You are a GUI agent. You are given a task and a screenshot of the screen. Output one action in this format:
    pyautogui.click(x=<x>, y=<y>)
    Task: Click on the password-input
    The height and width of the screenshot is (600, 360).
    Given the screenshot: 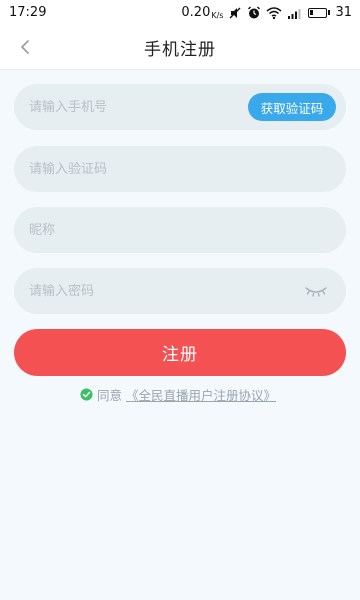 What is the action you would take?
    pyautogui.click(x=182, y=291)
    